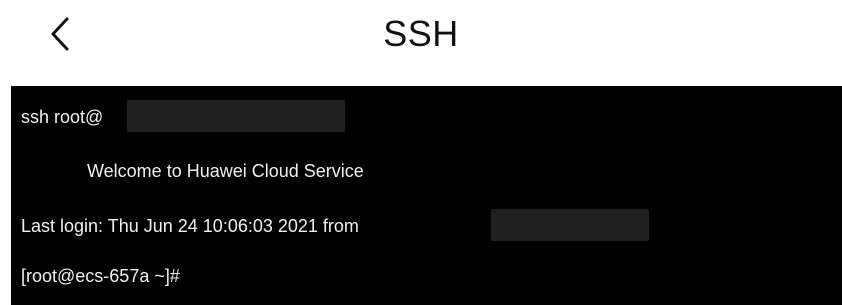  I want to click on redacted-login-source, so click(570, 225).